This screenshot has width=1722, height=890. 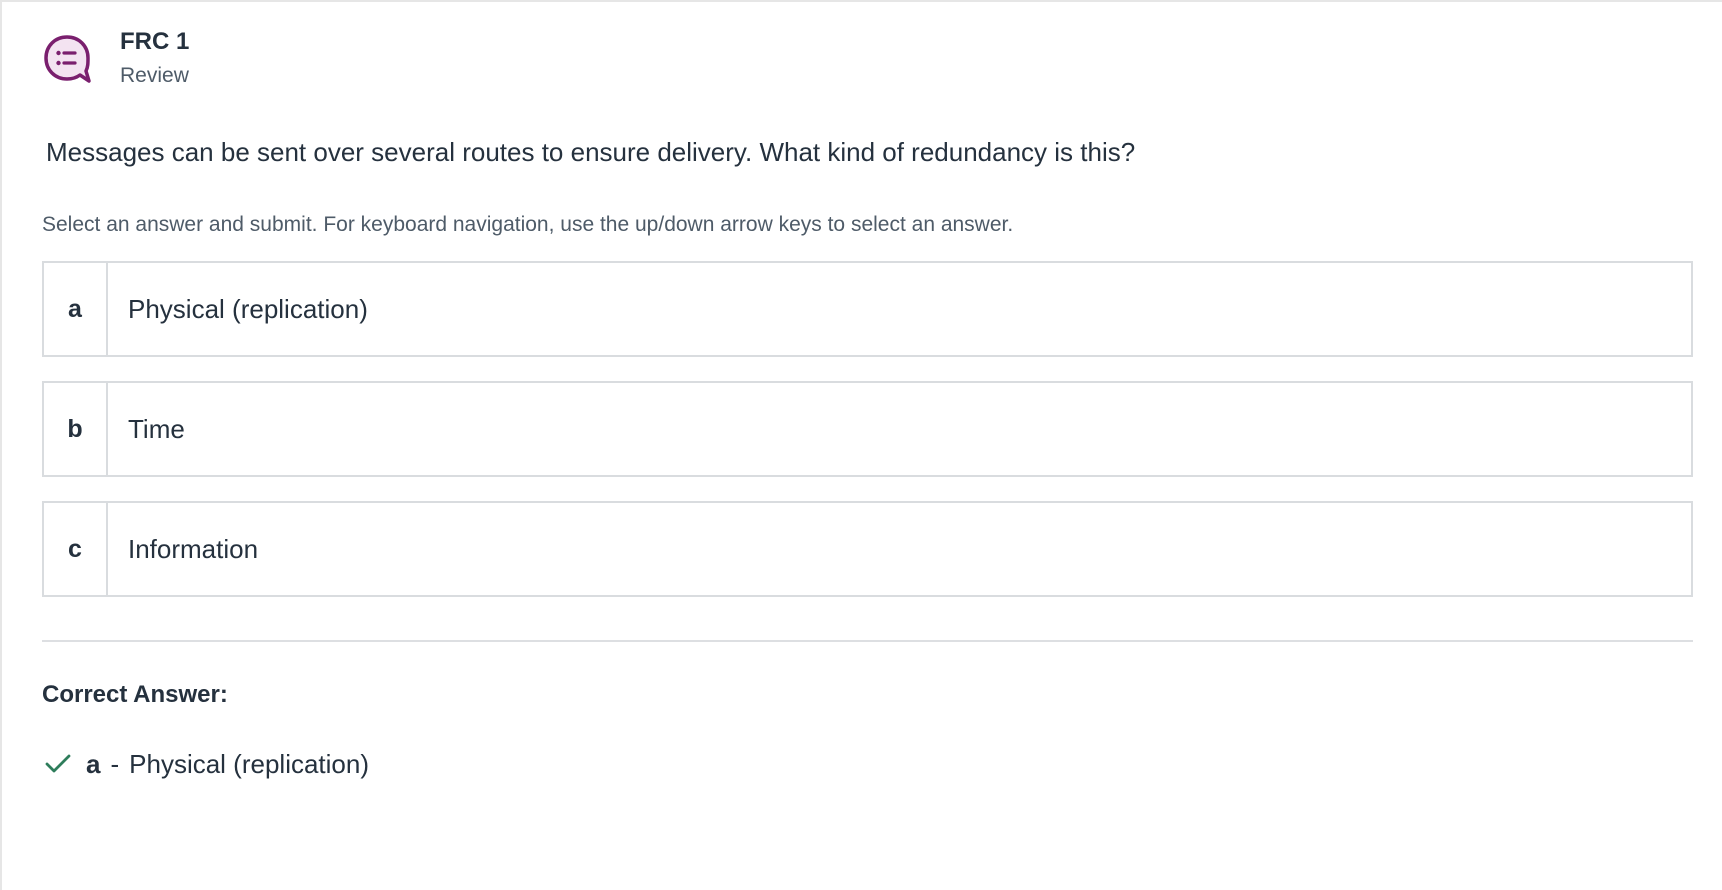 What do you see at coordinates (115, 58) in the screenshot?
I see `question-header: FRC 1 Review` at bounding box center [115, 58].